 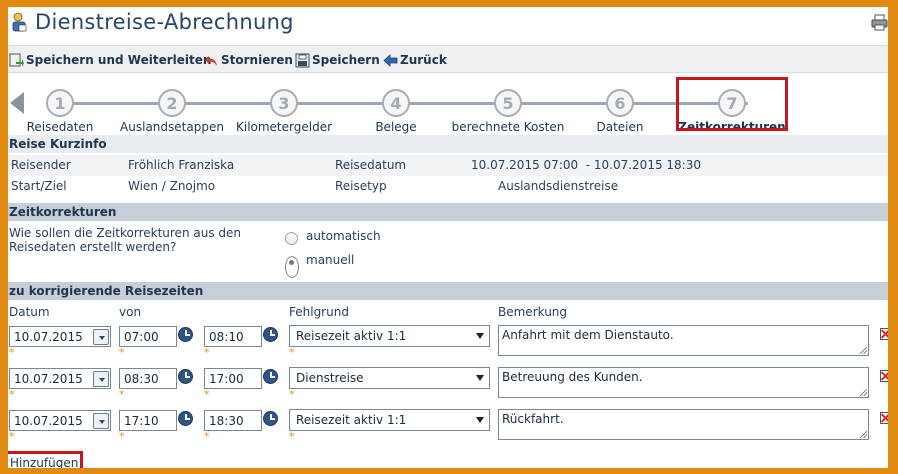 What do you see at coordinates (19, 22) in the screenshot?
I see `travel-expense-app-icon` at bounding box center [19, 22].